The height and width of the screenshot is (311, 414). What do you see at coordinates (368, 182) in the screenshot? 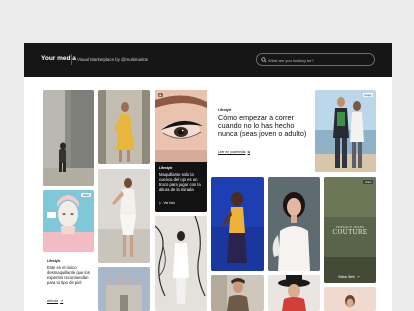
I see `video-badge-versace: Video` at bounding box center [368, 182].